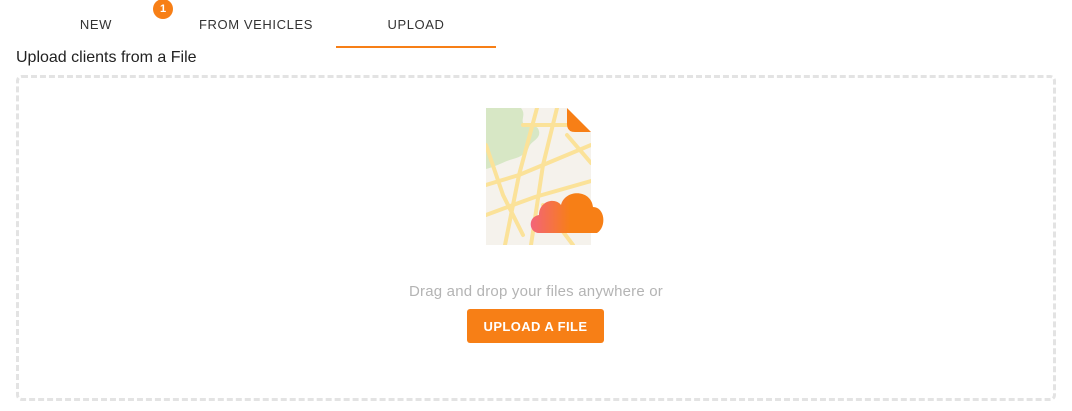 The height and width of the screenshot is (411, 1072). What do you see at coordinates (106, 57) in the screenshot?
I see `section-title: Upload clients from a File` at bounding box center [106, 57].